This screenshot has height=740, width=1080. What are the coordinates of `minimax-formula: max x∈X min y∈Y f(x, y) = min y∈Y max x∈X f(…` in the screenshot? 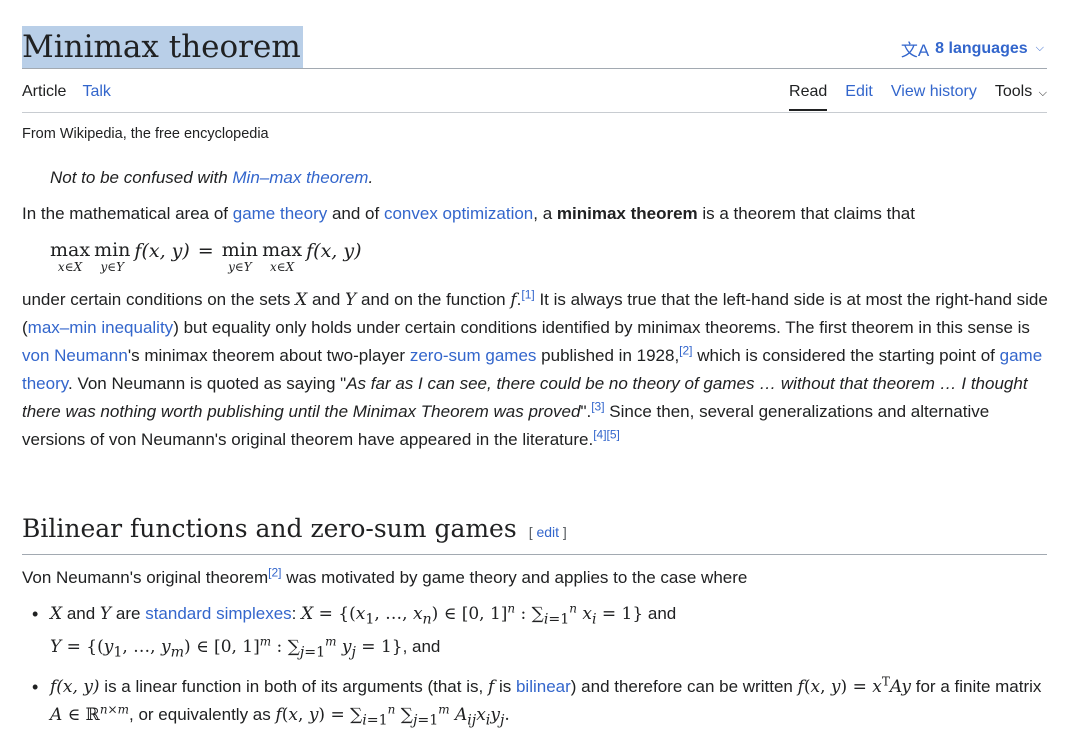 It's located at (206, 257).